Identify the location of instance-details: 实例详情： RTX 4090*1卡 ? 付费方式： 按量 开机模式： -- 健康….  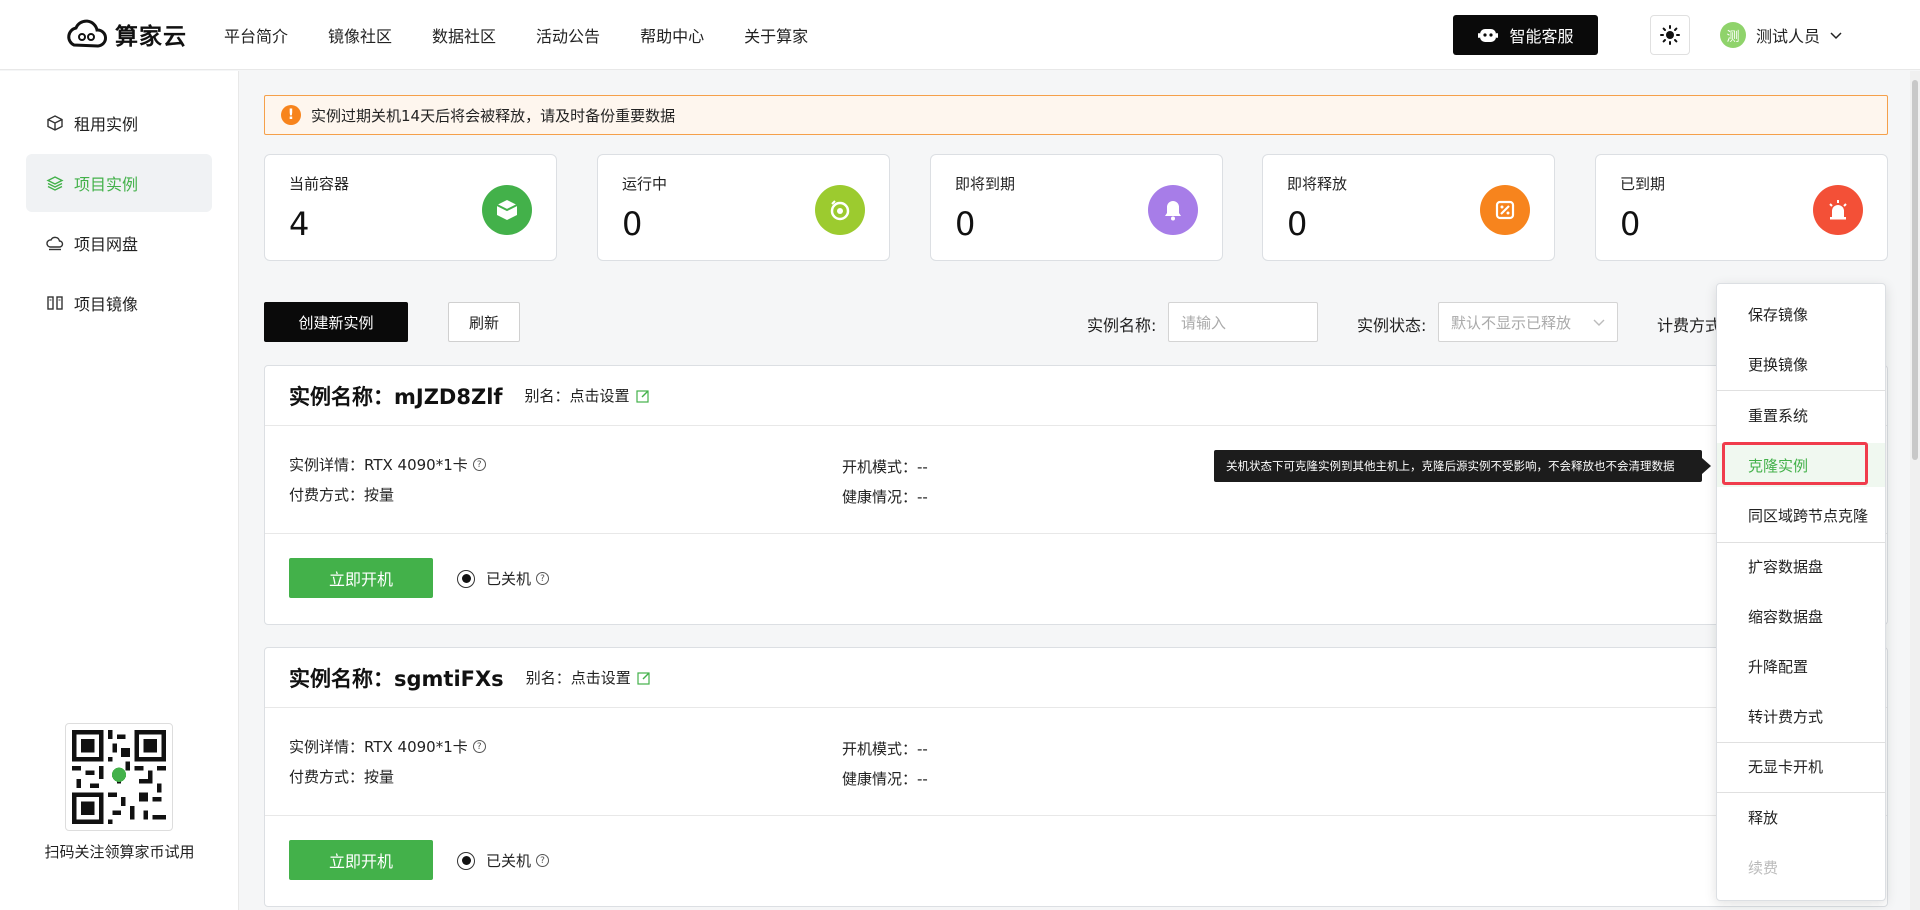
(1076, 762).